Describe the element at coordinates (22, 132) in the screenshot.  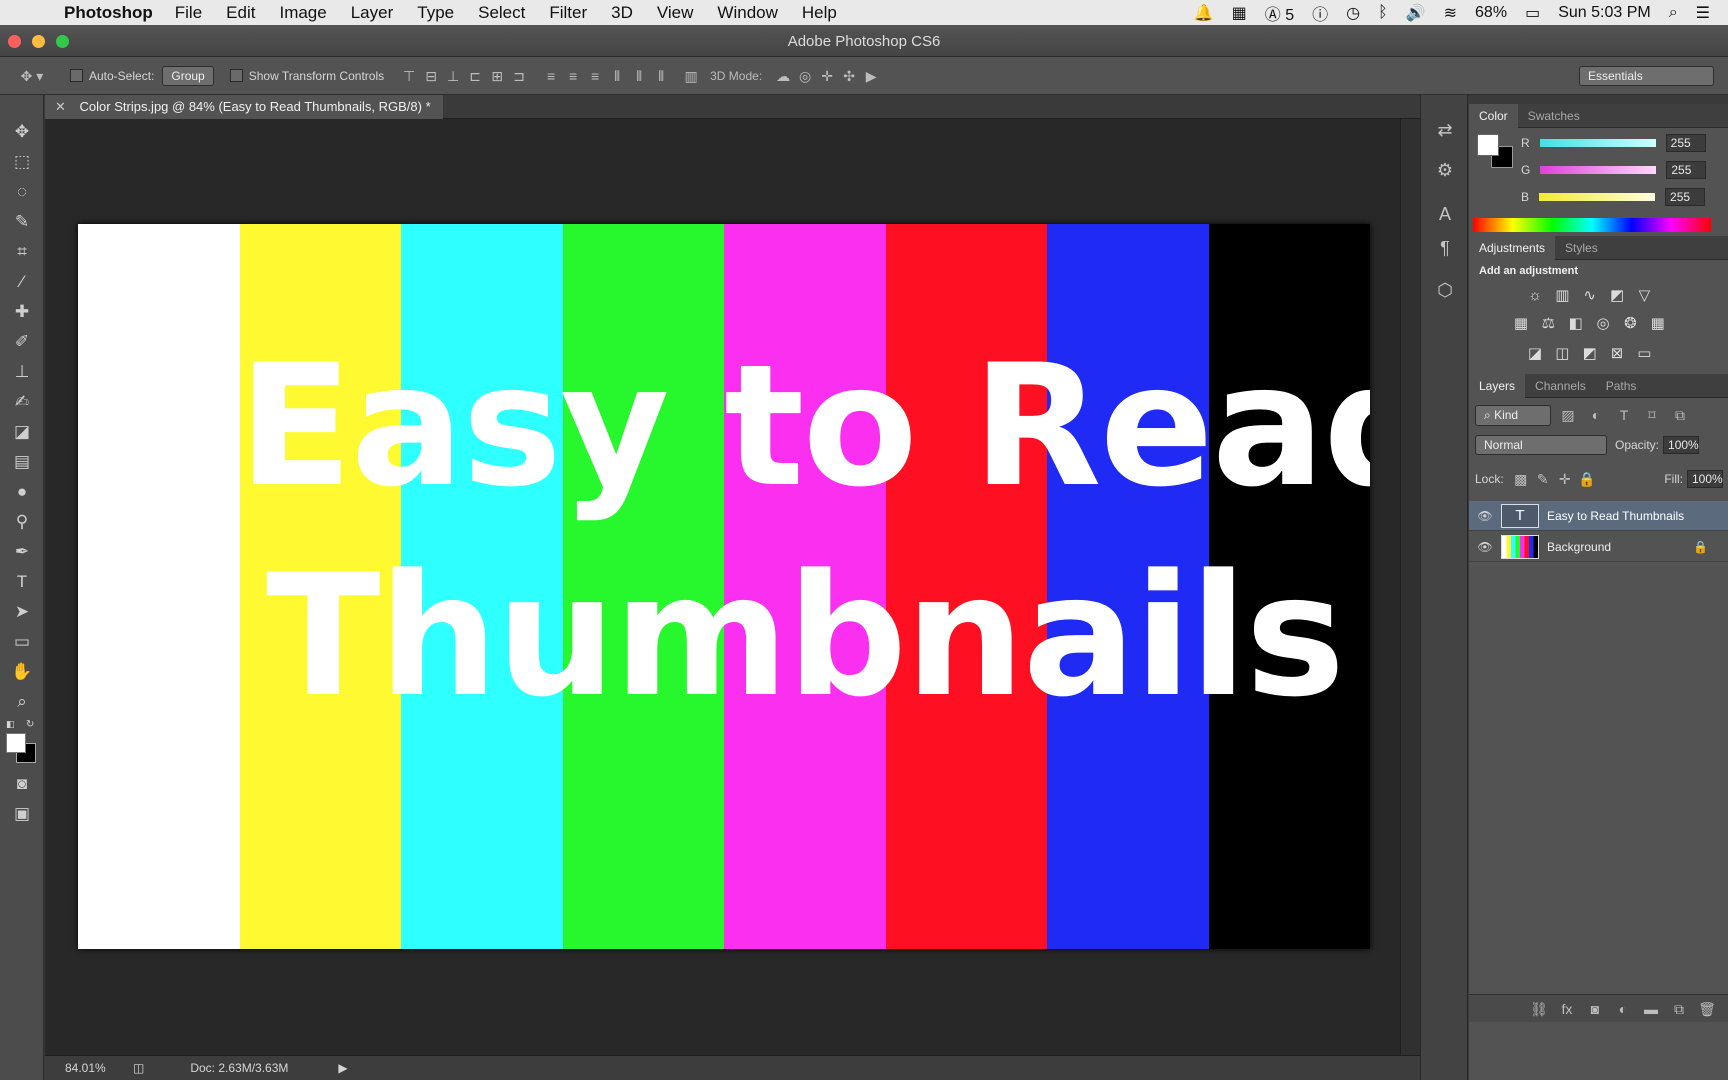
I see `move-tool-icon: ✥` at that location.